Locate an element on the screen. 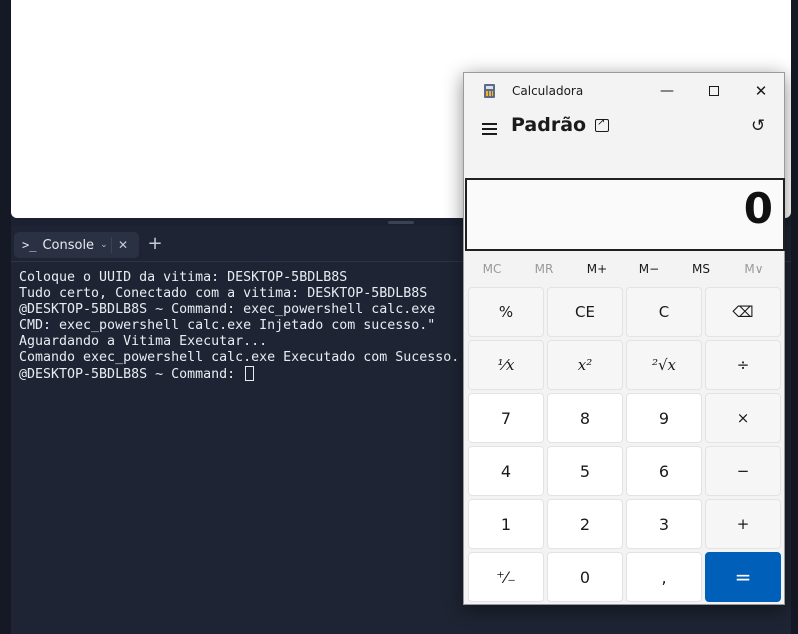  memory-recall-button: MR is located at coordinates (544, 269).